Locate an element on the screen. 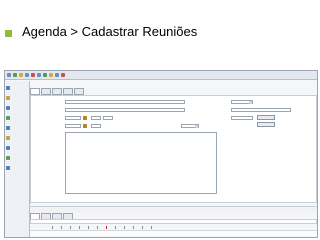 The width and height of the screenshot is (320, 240). slide-title: Agenda > Cadastrar Reuniões is located at coordinates (110, 31).